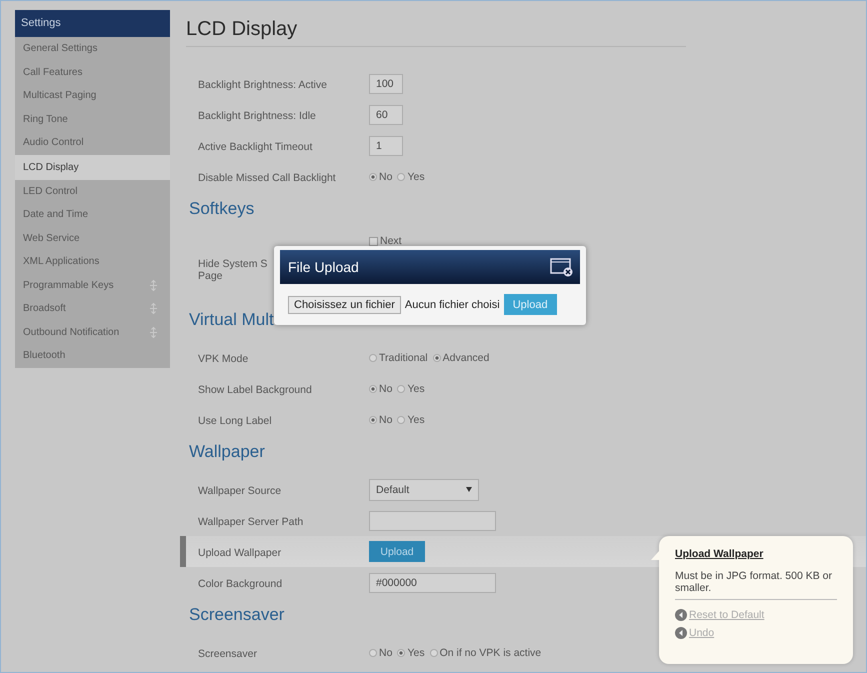  What do you see at coordinates (92, 191) in the screenshot?
I see `sidebar-item: LED Control` at bounding box center [92, 191].